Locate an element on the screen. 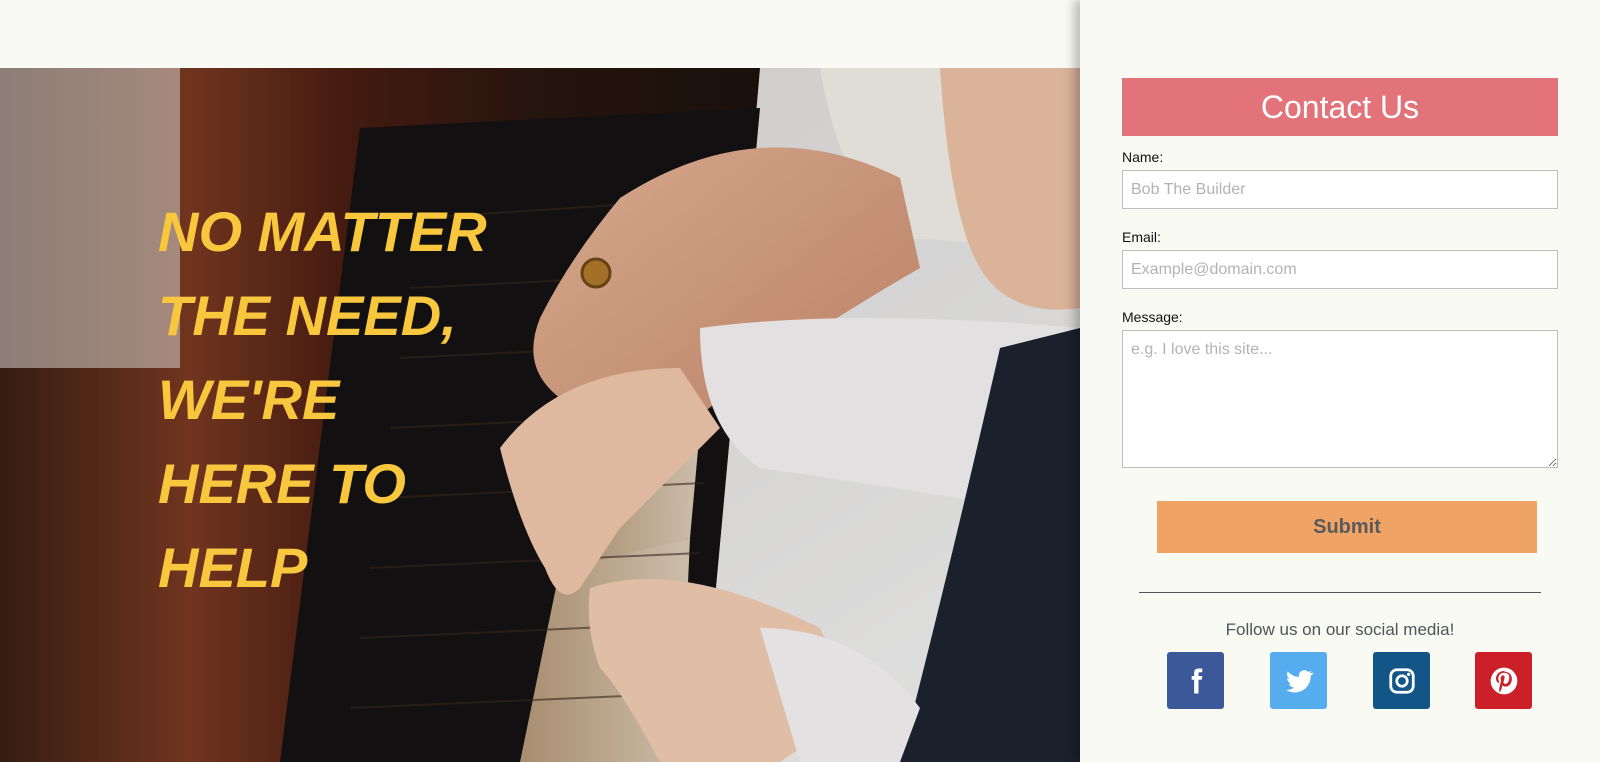 This screenshot has width=1600, height=762. social-caption: Follow us on our social media! is located at coordinates (1340, 629).